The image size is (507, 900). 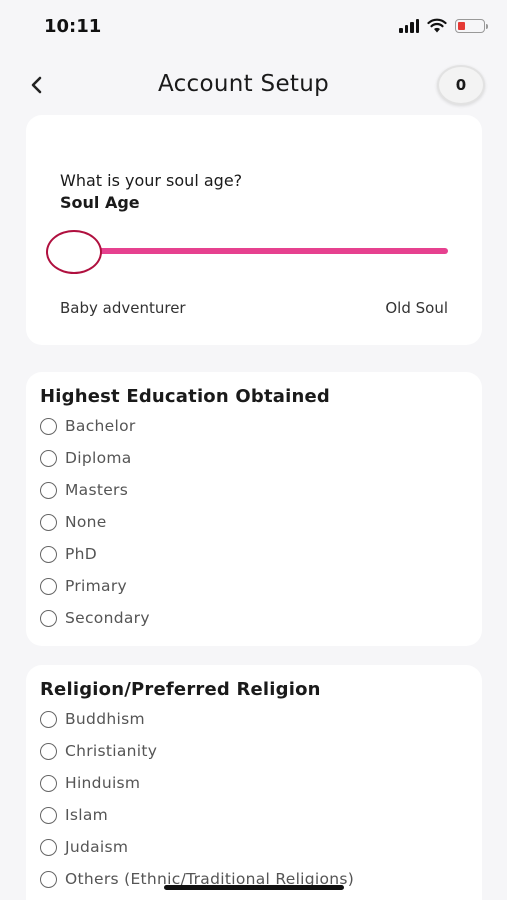 What do you see at coordinates (100, 426) in the screenshot?
I see `option-label: Bachelor` at bounding box center [100, 426].